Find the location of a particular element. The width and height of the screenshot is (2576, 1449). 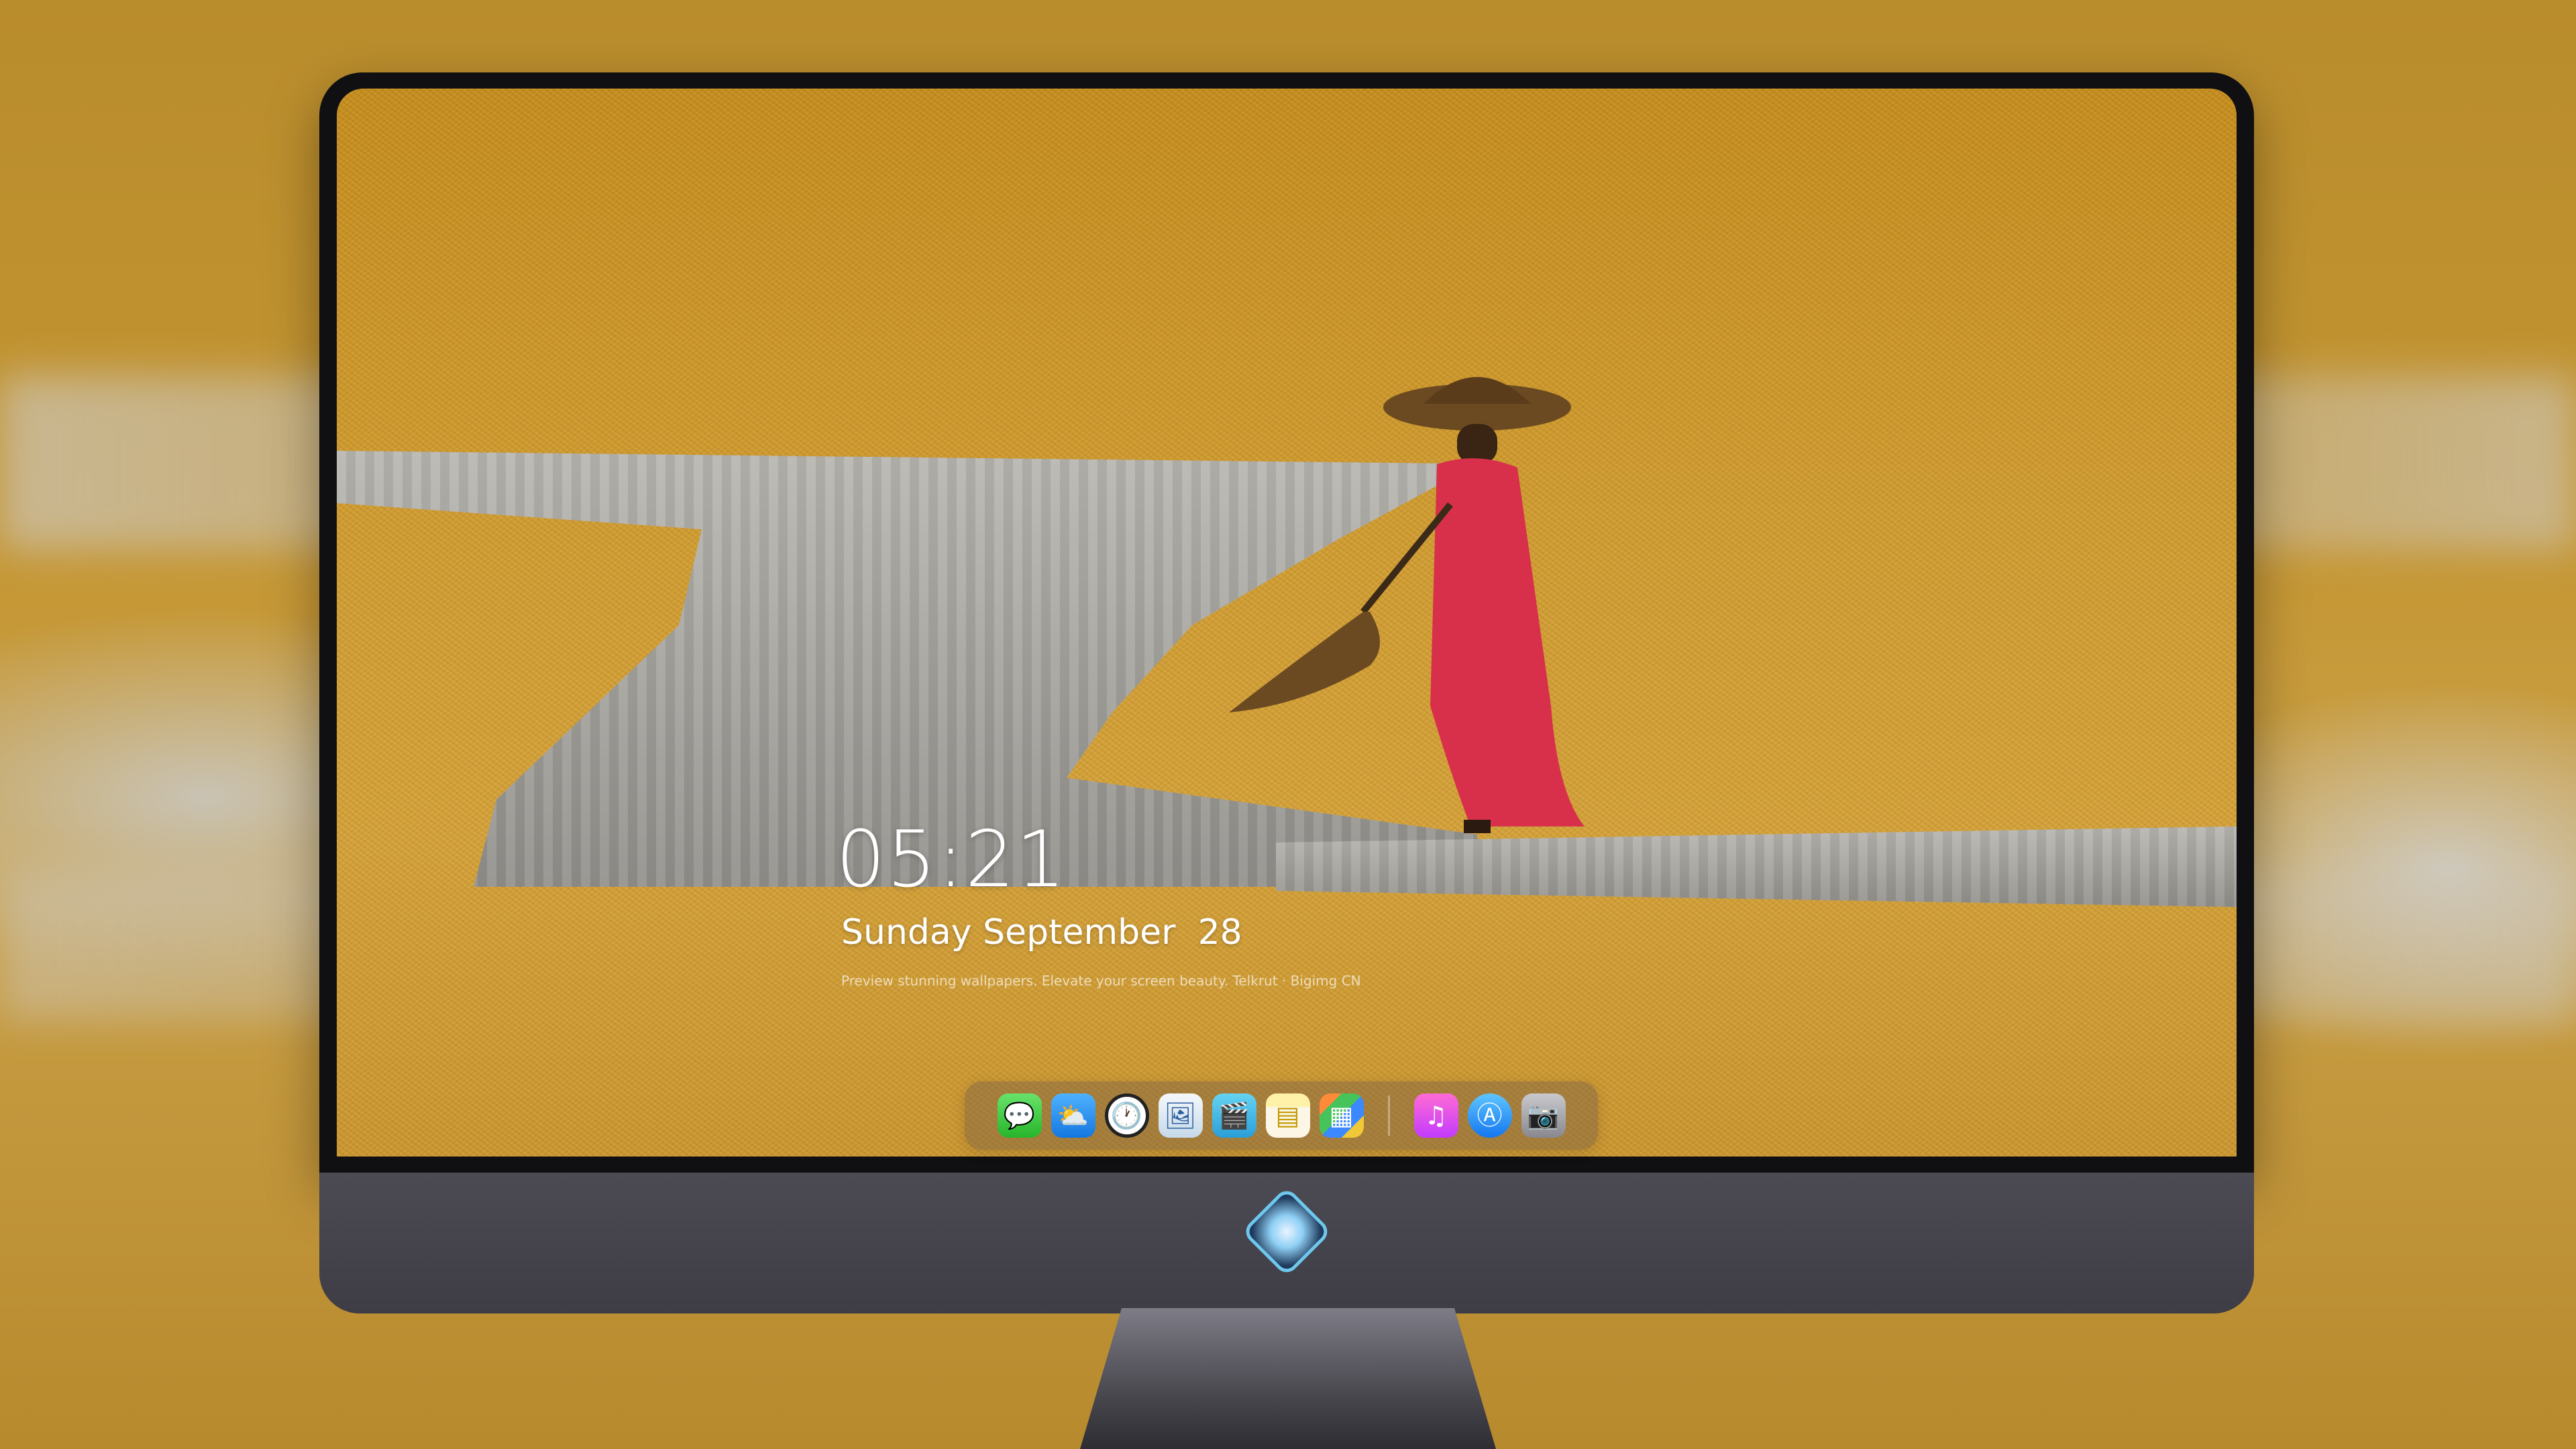

wallpaper-figure is located at coordinates (1407, 605).